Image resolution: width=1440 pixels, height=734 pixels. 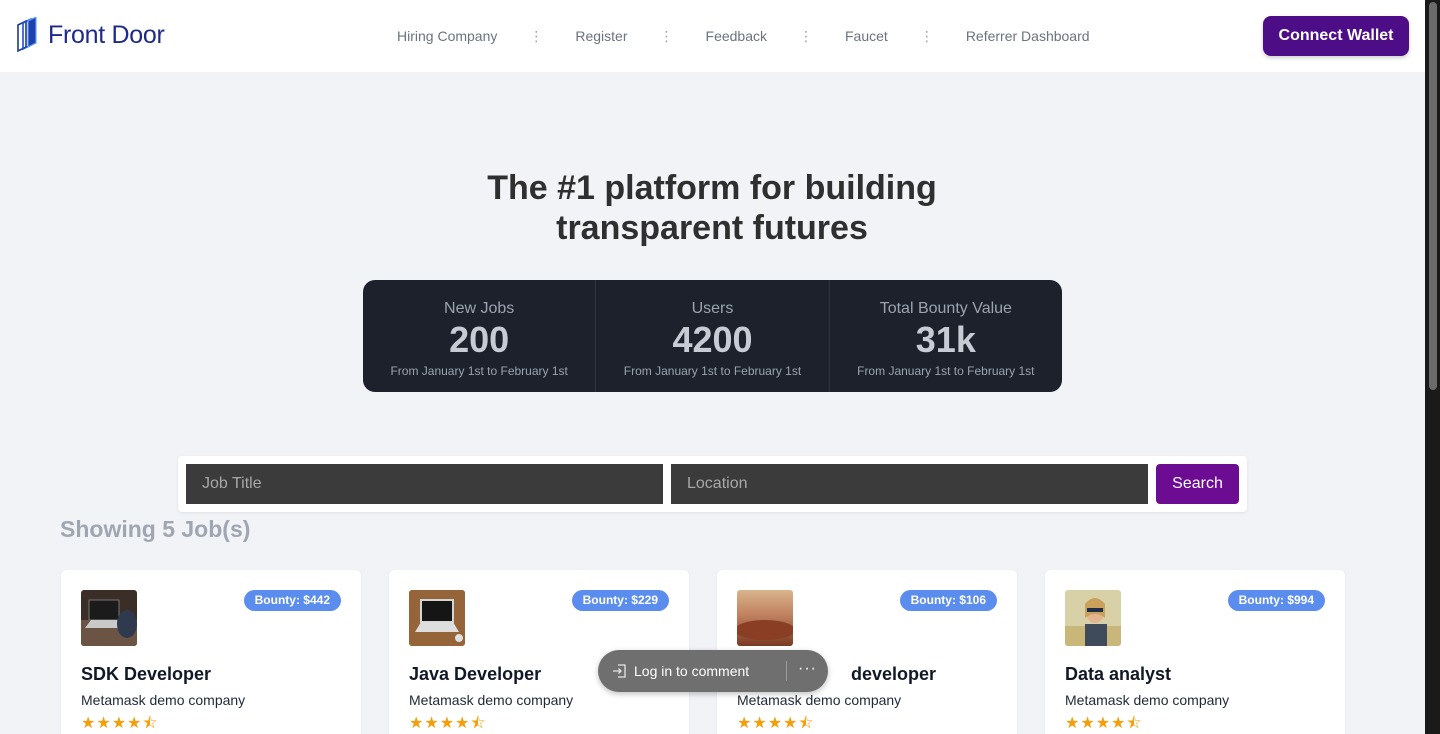 I want to click on bounty-badge: Bounty: $442, so click(x=292, y=600).